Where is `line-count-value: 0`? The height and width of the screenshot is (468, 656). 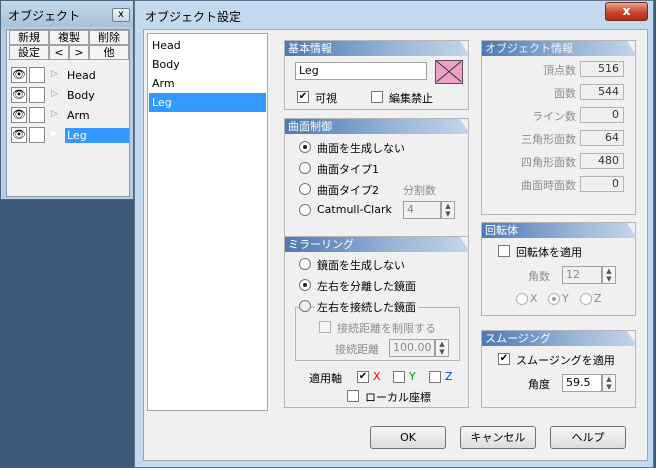 line-count-value: 0 is located at coordinates (602, 115).